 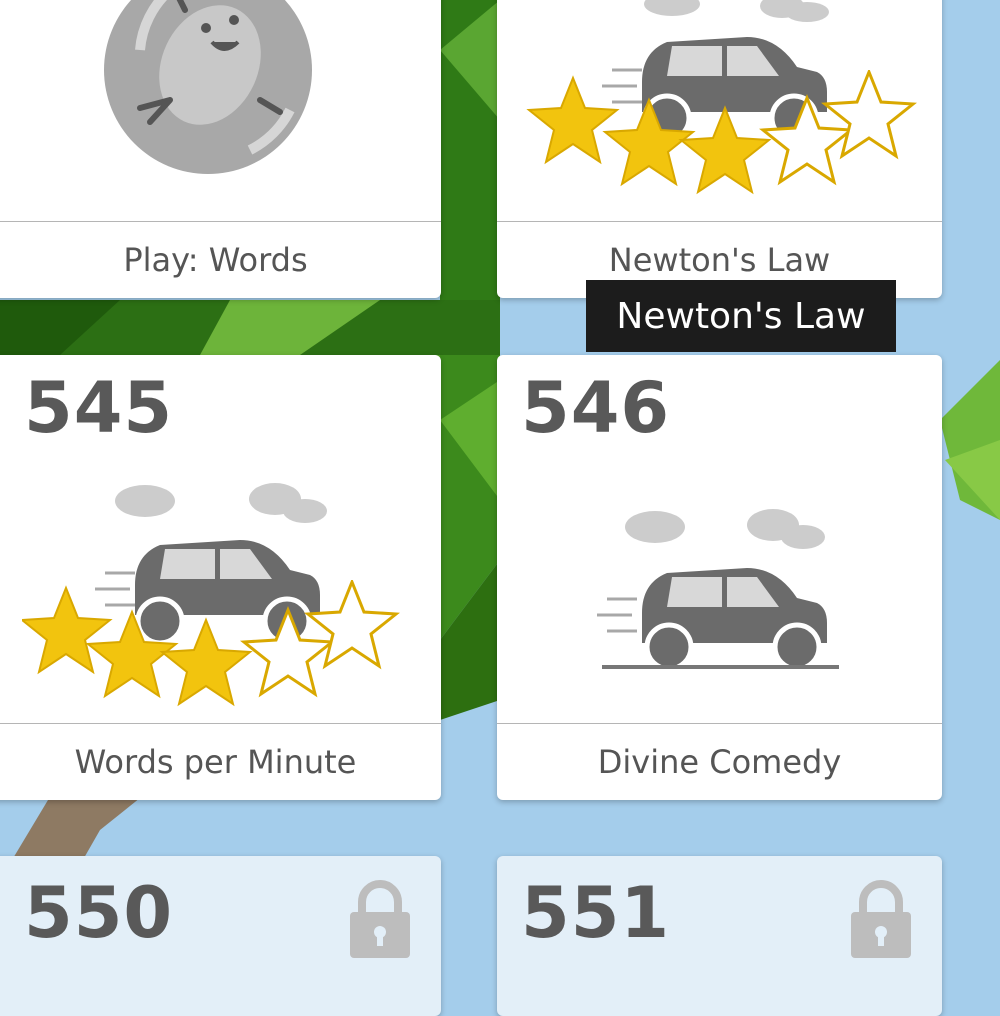 What do you see at coordinates (220, 936) in the screenshot?
I see `level-card-550-locked: 550` at bounding box center [220, 936].